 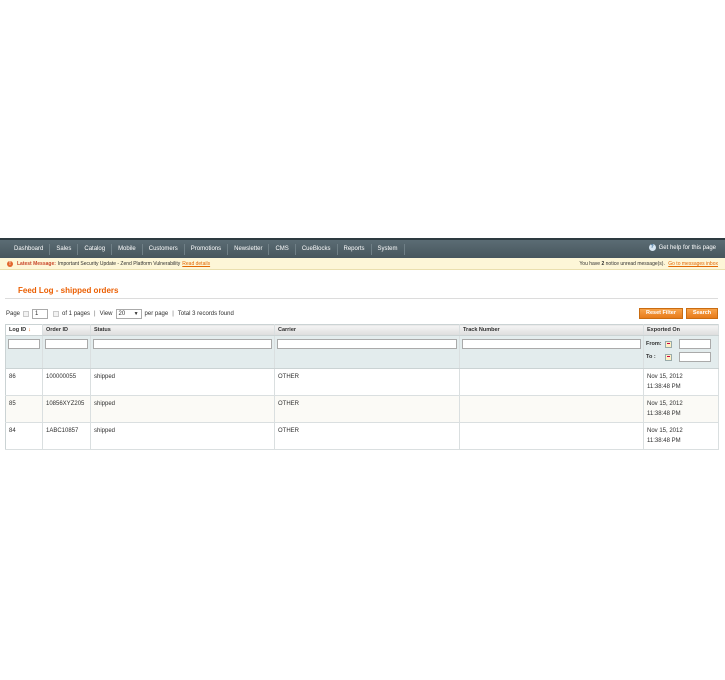 I want to click on from-label: From:, so click(x=654, y=344).